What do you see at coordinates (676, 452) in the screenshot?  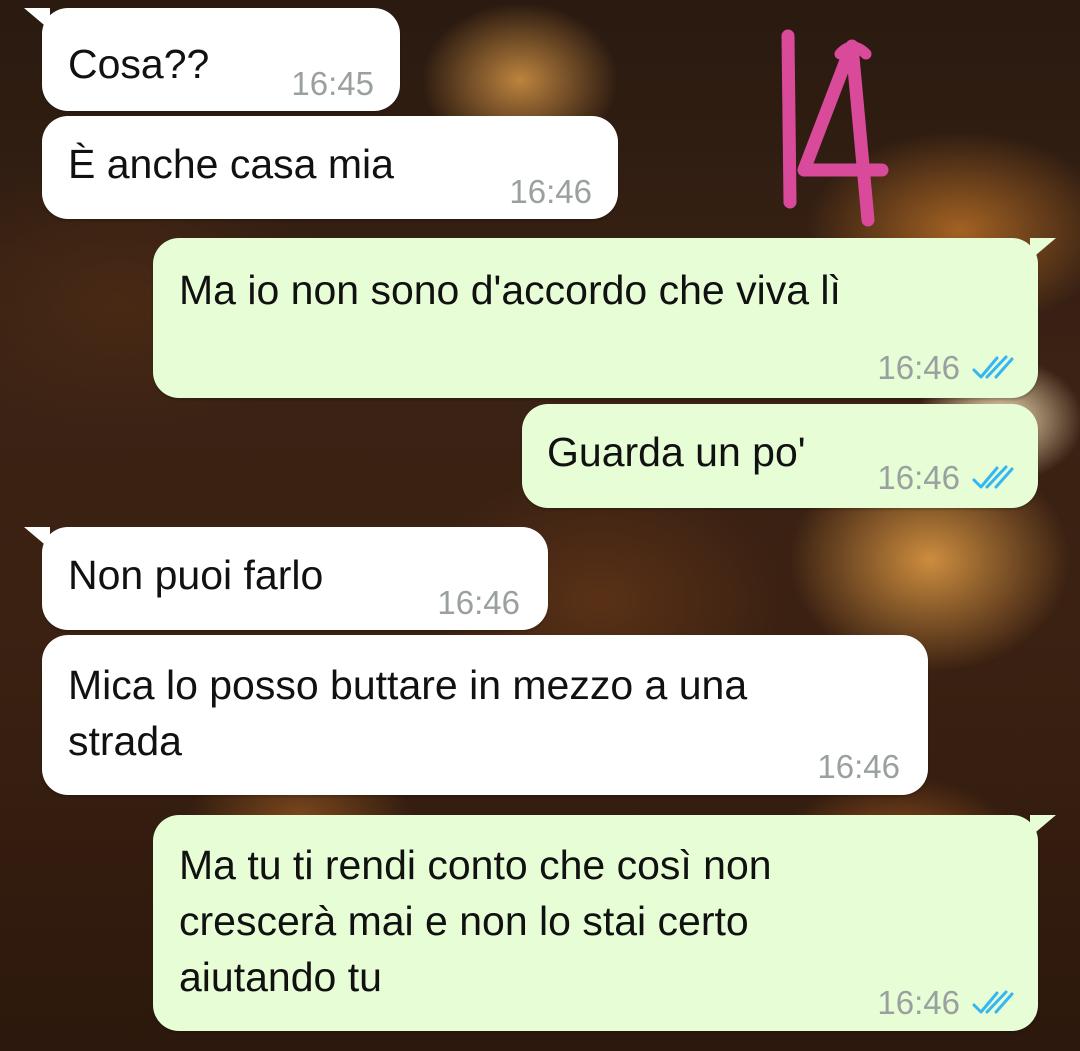 I see `message-text: Guarda un po'` at bounding box center [676, 452].